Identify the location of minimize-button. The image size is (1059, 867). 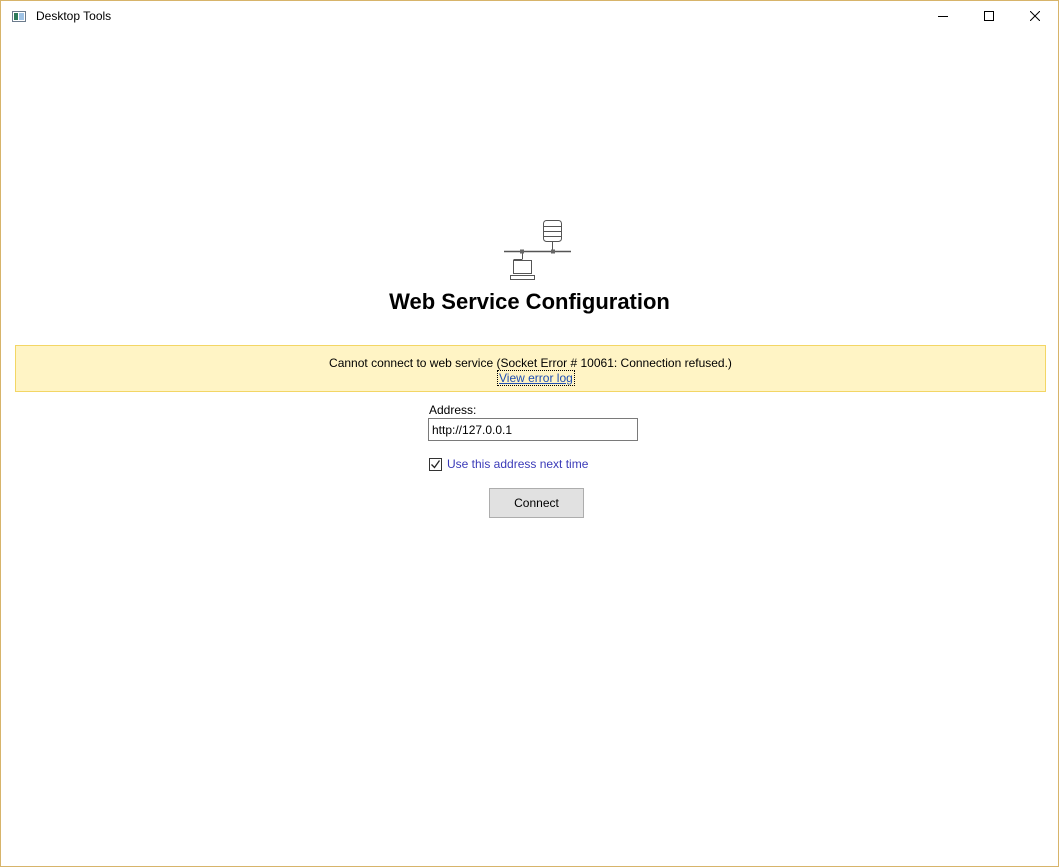
(943, 16).